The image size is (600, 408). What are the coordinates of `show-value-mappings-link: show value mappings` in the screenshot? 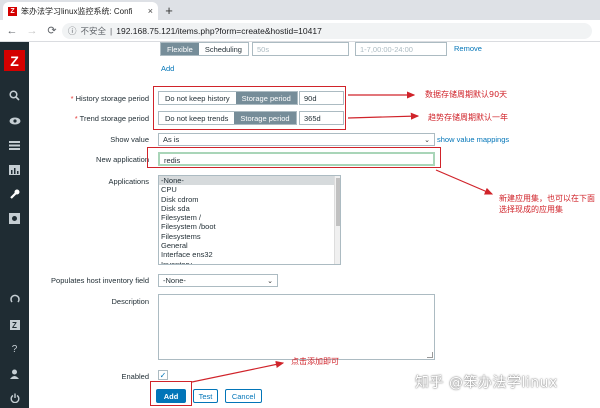 It's located at (473, 139).